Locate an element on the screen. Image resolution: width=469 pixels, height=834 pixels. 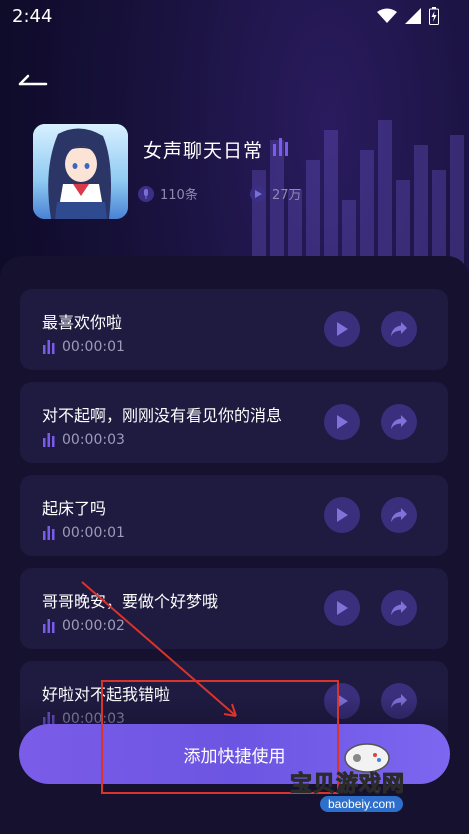
item-duration: 00:00:02 is located at coordinates (83, 626).